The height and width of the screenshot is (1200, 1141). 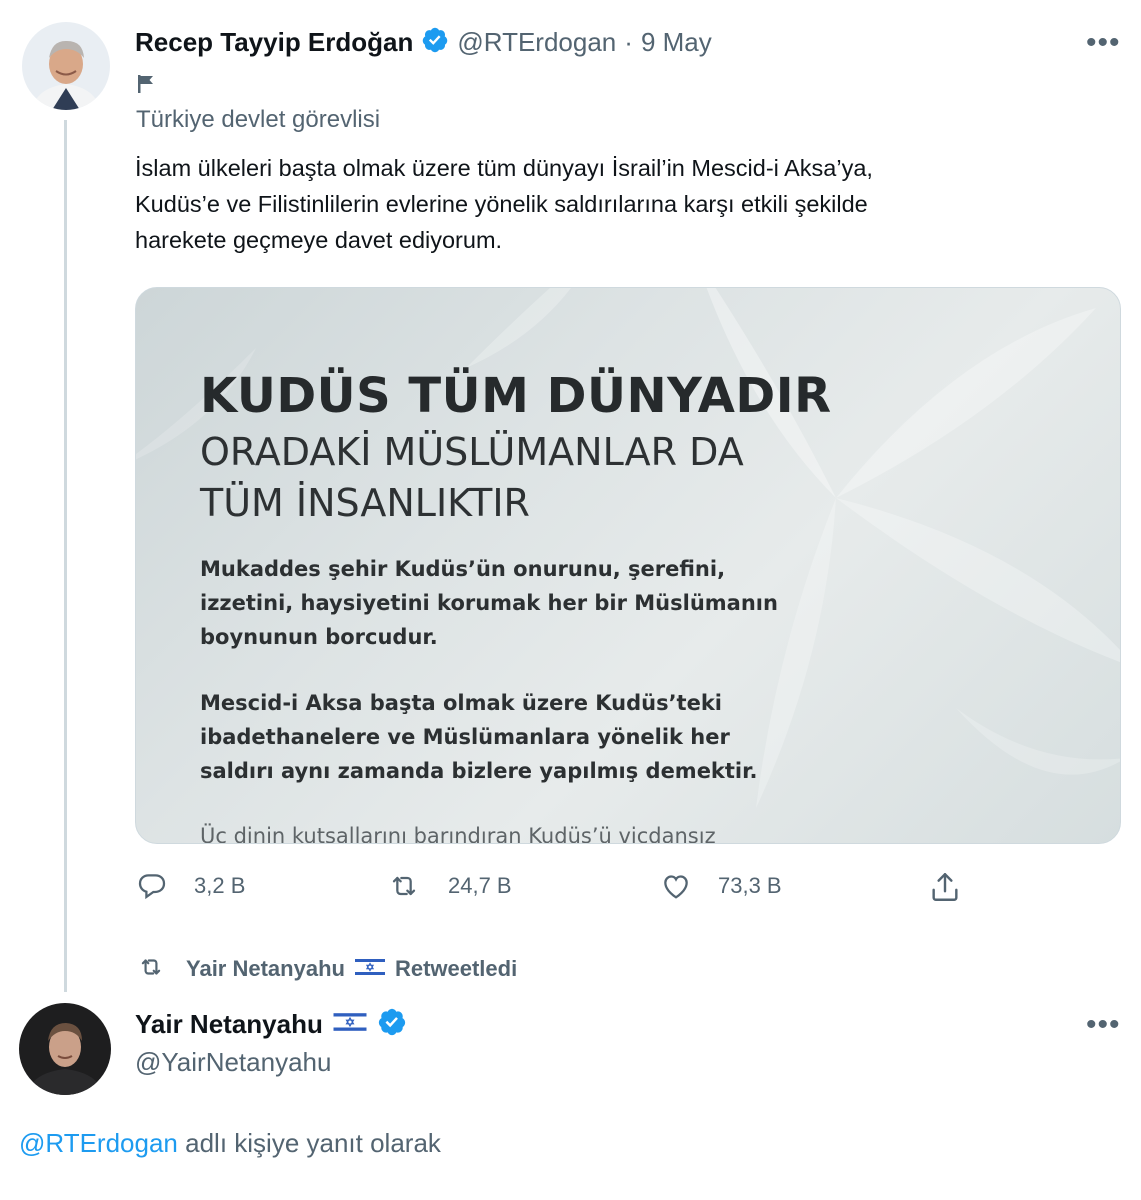 I want to click on retweet-banner: Yair Netanyahu Retweetledi, so click(x=326, y=969).